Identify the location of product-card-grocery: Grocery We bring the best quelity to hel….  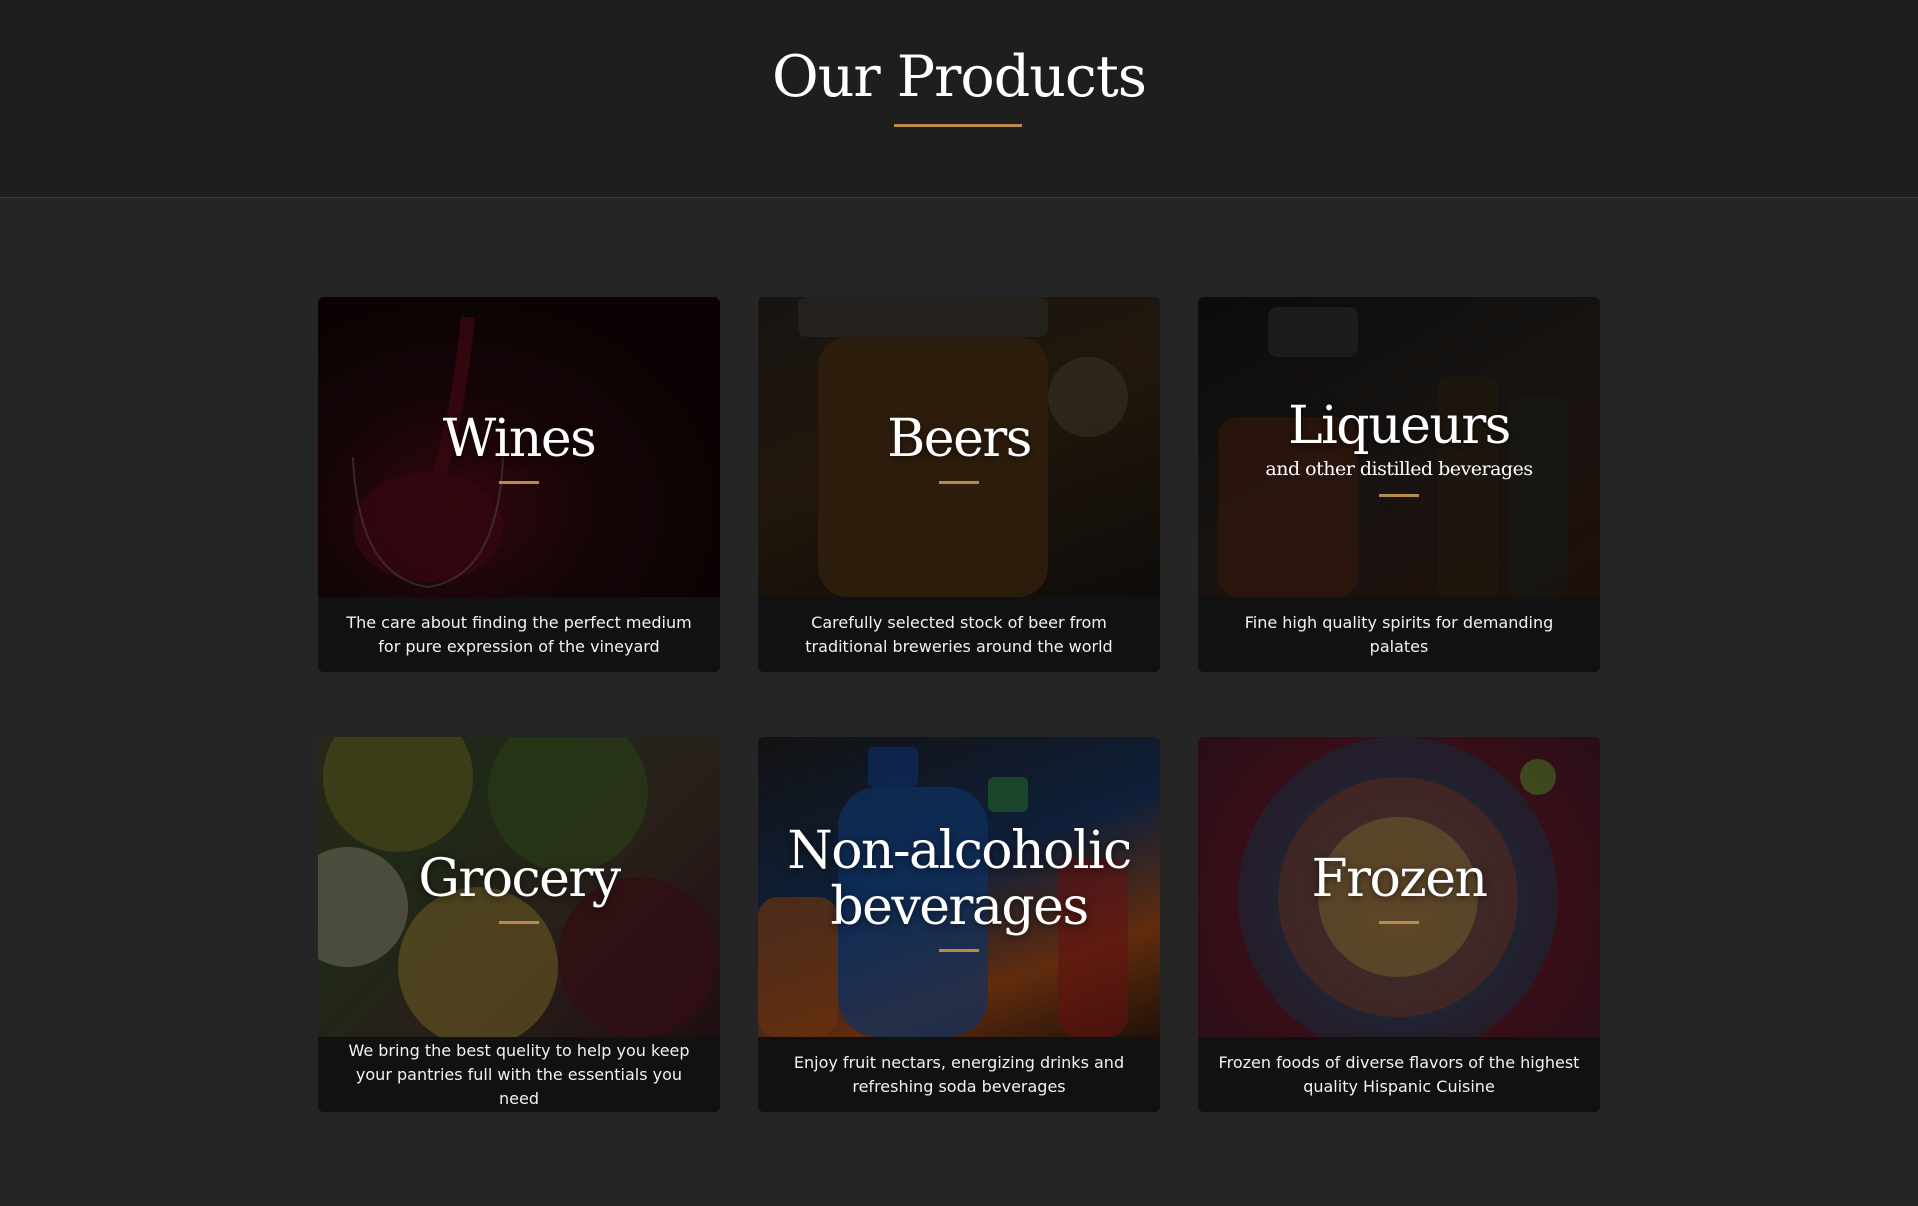
(519, 924).